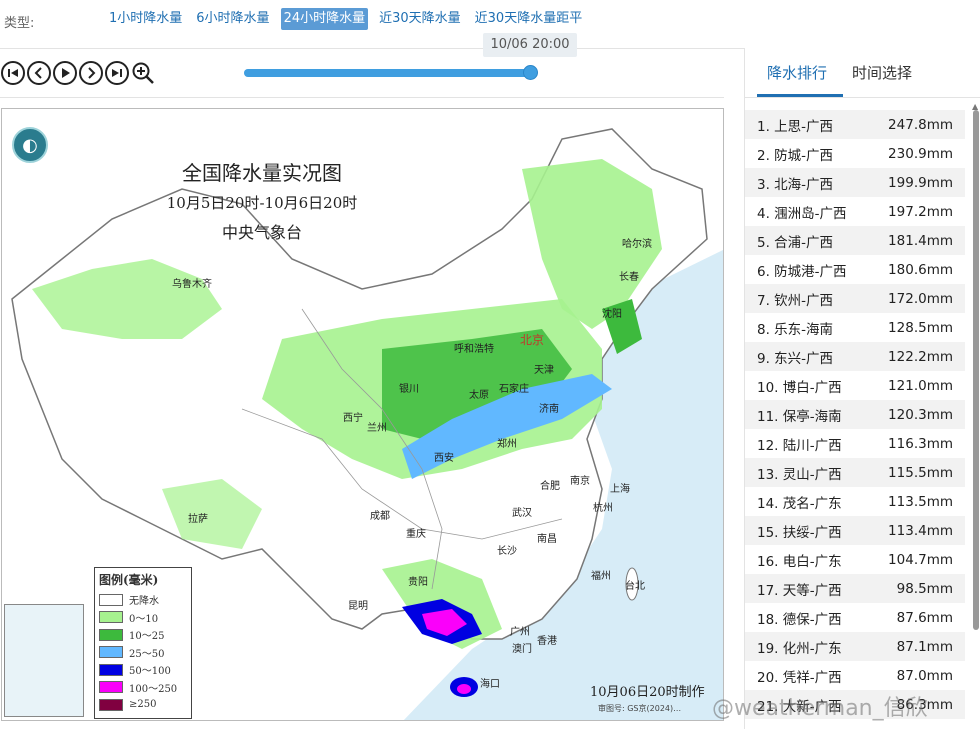 The width and height of the screenshot is (980, 729). I want to click on precip-value: 121.0mm, so click(920, 385).